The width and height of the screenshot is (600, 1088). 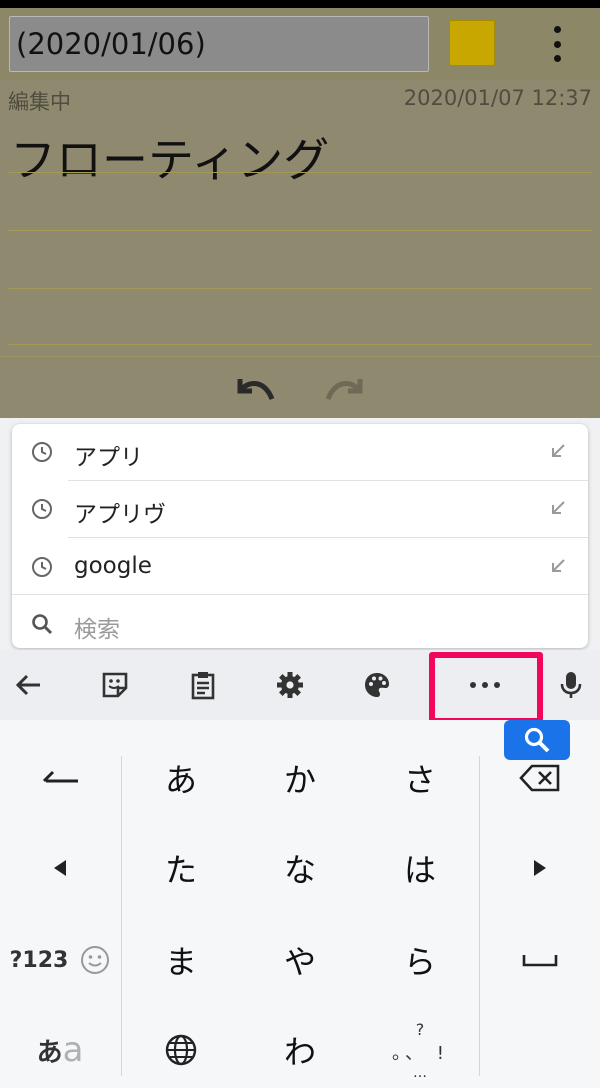 I want to click on gear-icon, so click(x=290, y=685).